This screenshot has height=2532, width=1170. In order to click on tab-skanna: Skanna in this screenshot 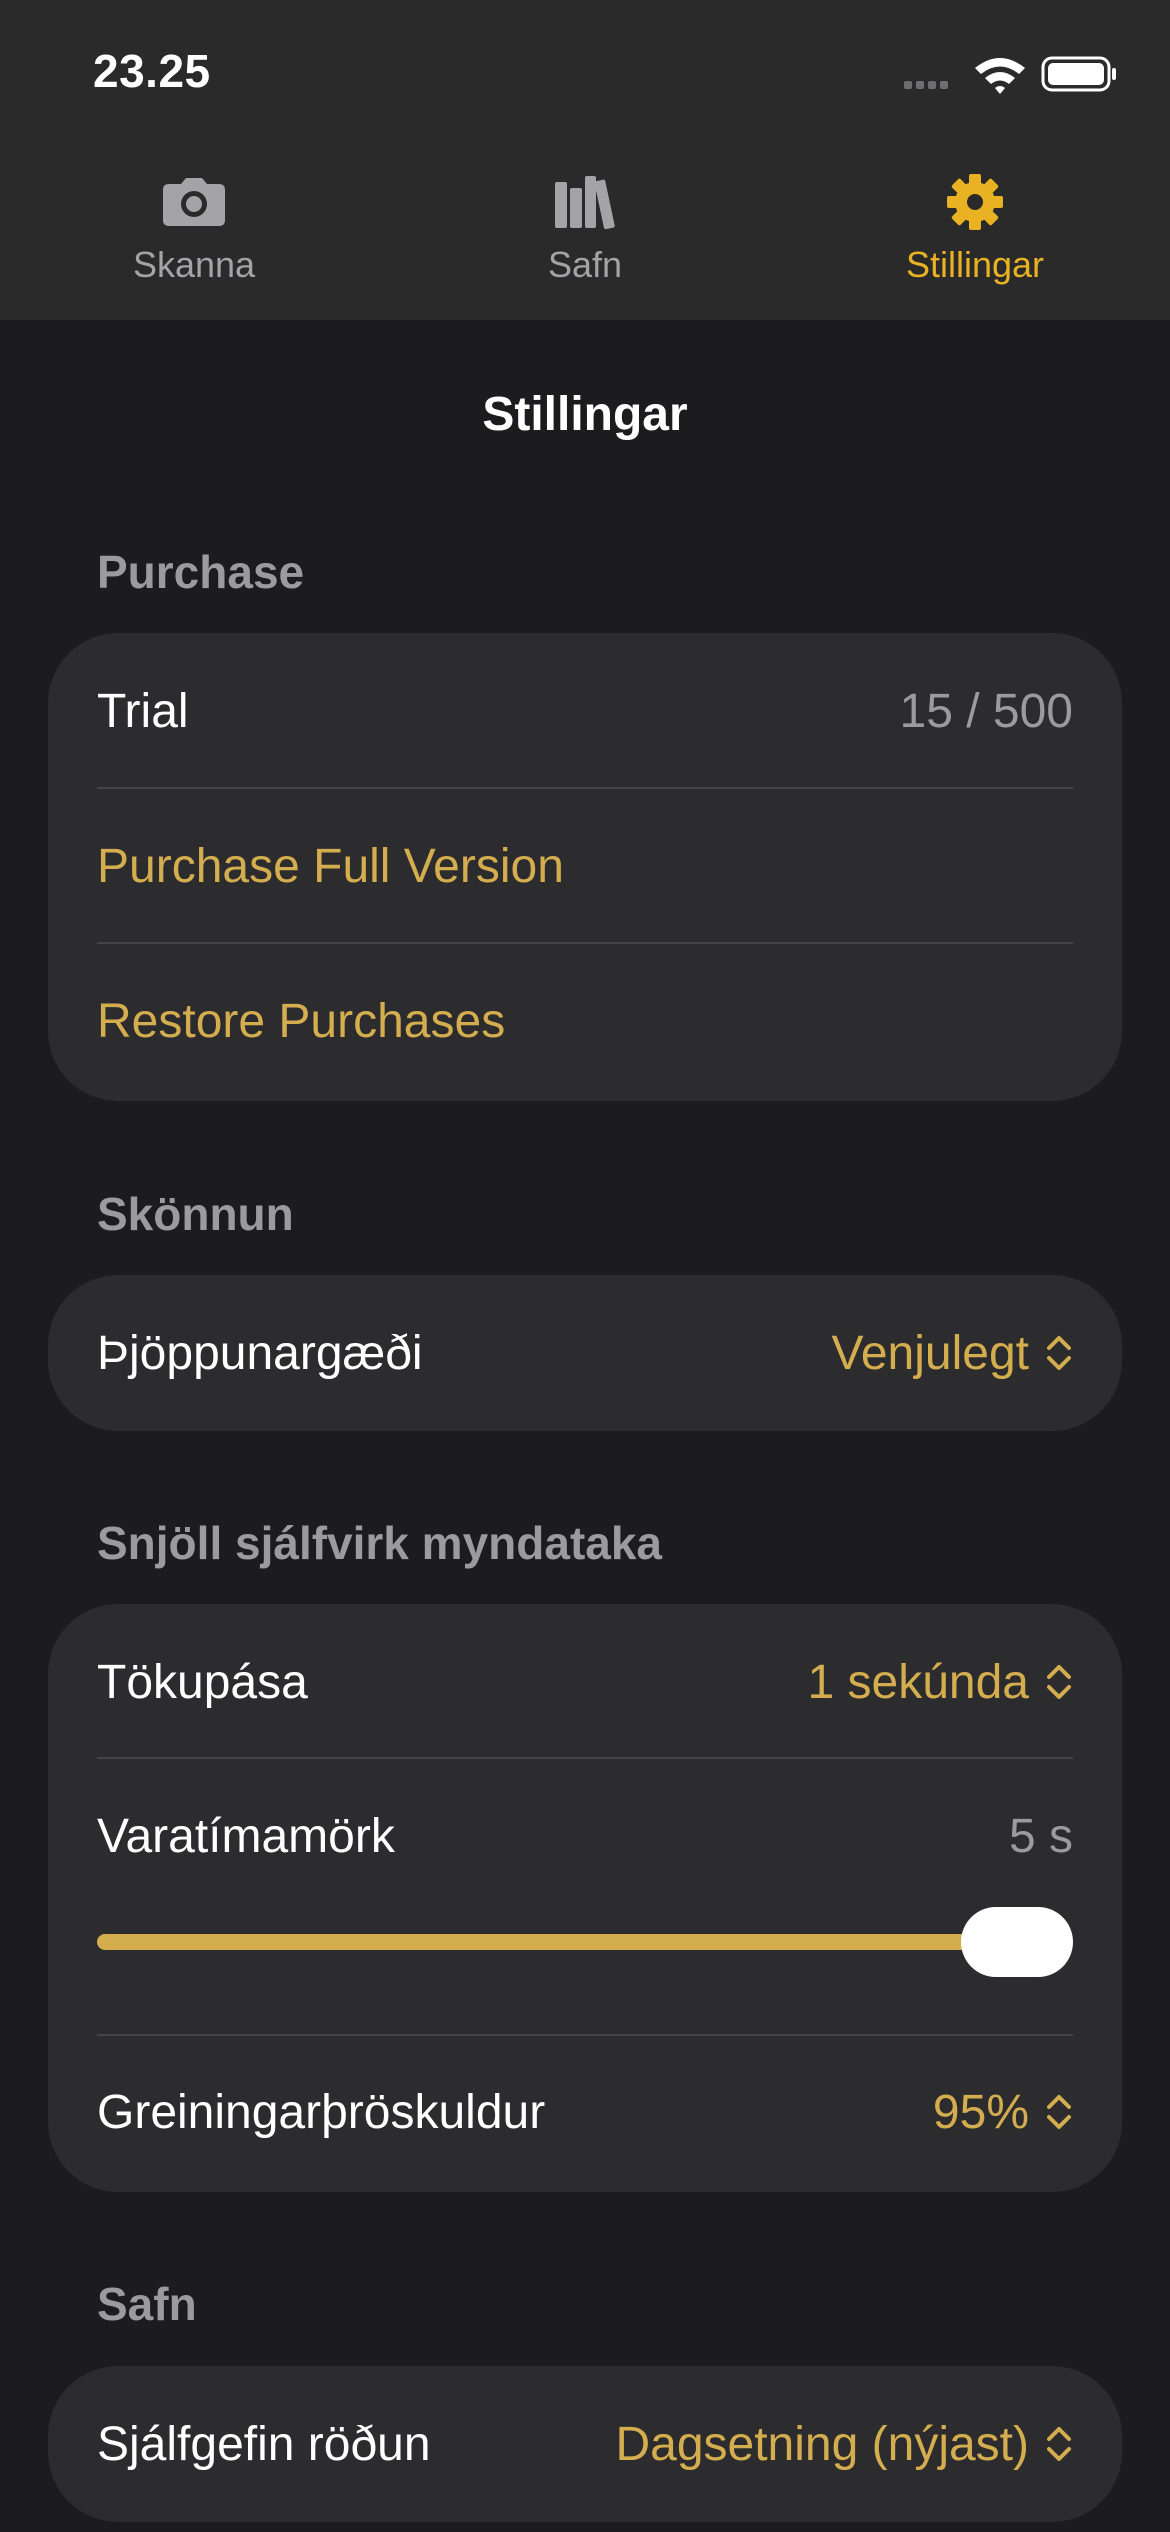, I will do `click(194, 240)`.